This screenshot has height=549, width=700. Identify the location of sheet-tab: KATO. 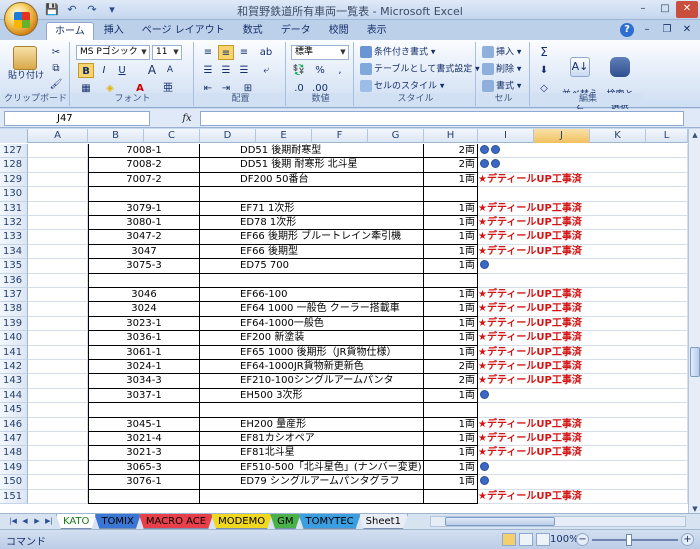
(76, 521).